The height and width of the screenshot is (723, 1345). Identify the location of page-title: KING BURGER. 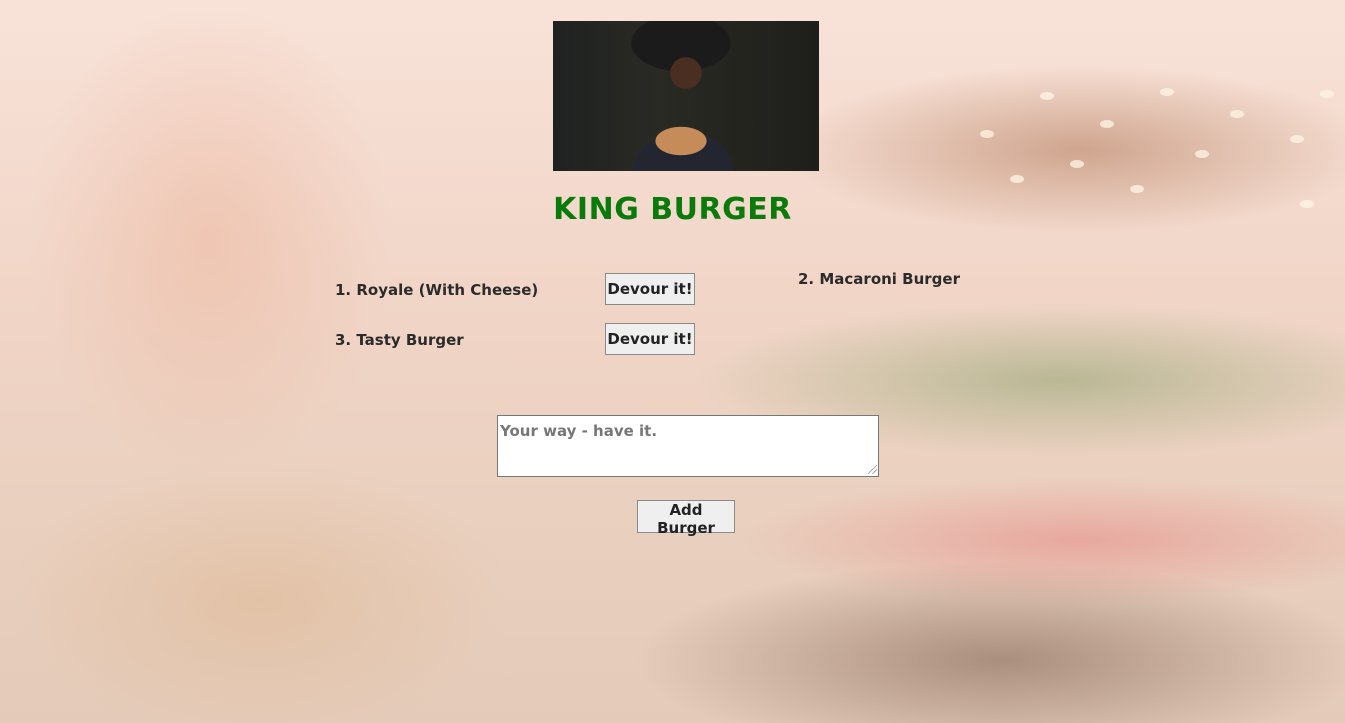
(672, 209).